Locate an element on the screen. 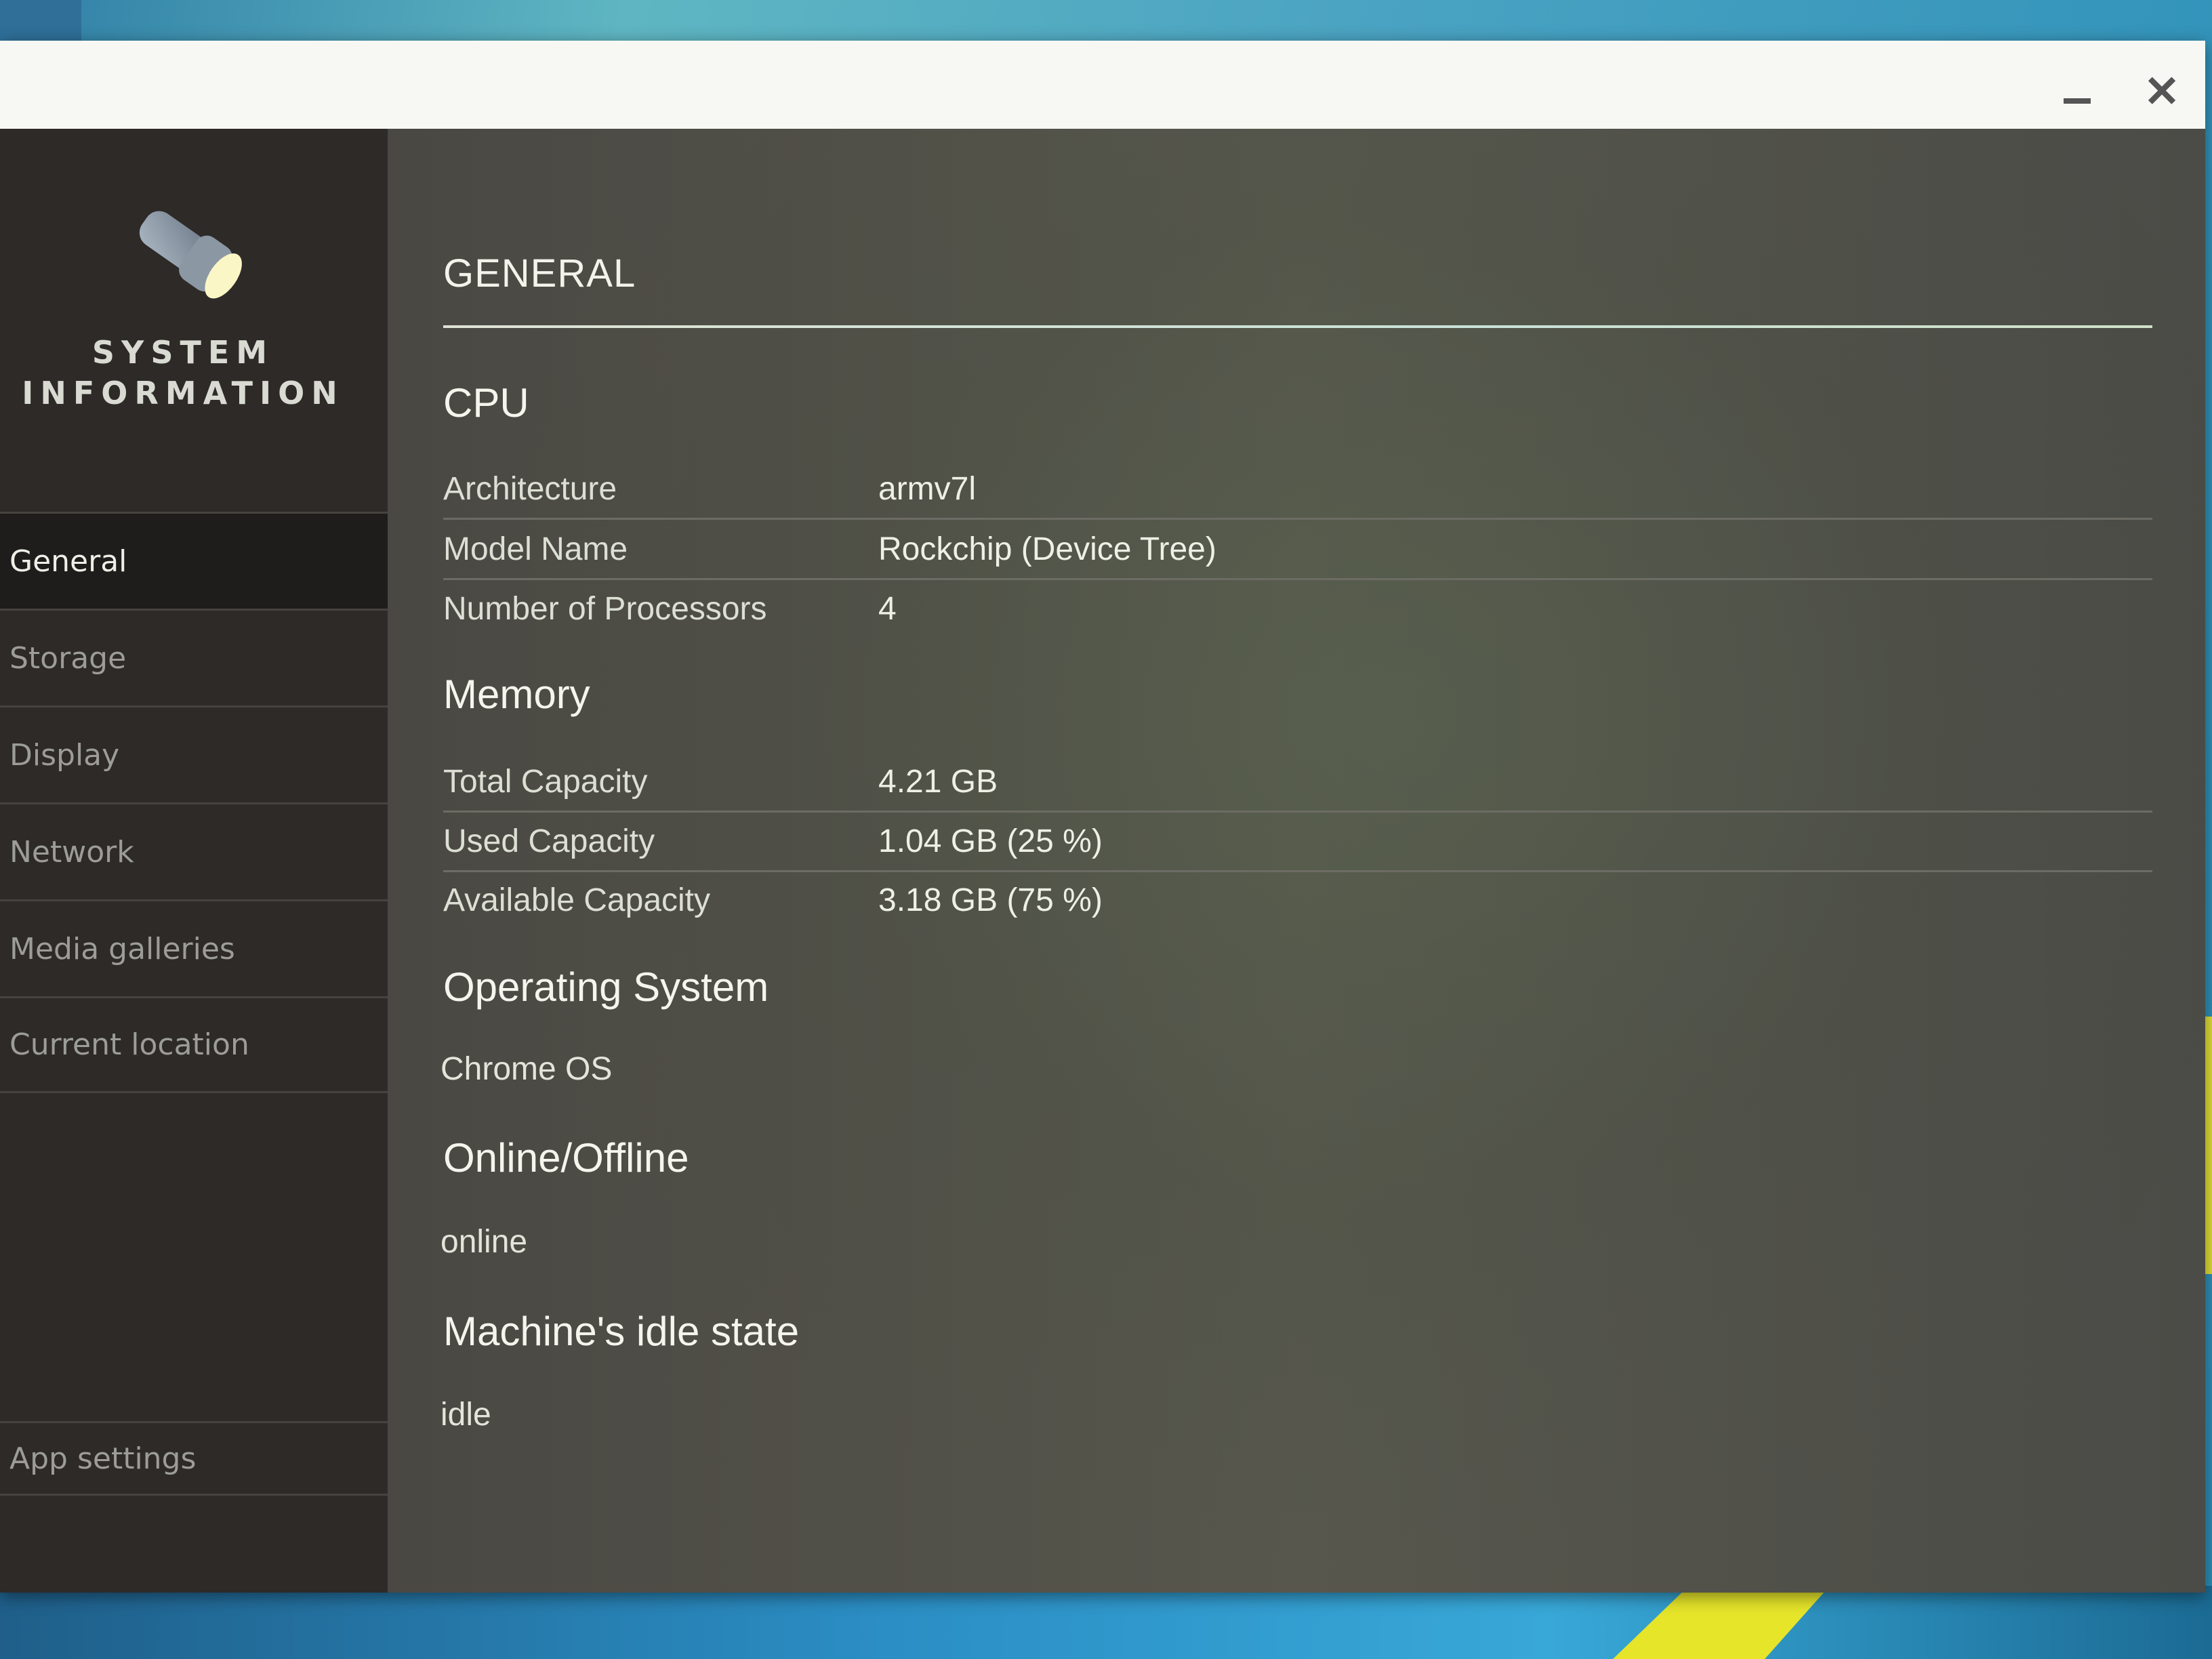 The height and width of the screenshot is (1659, 2212). info-row: Available Capacity 3.18 GB (75 %) is located at coordinates (1298, 900).